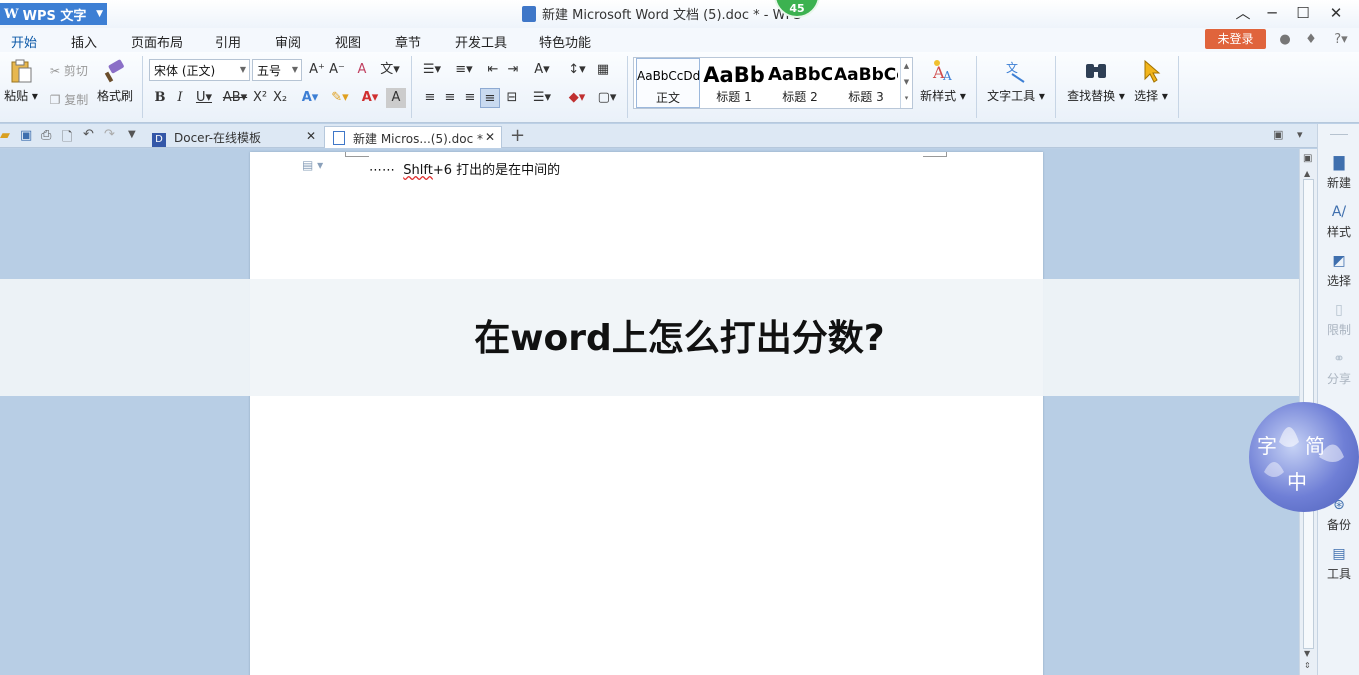 This screenshot has width=1359, height=675. What do you see at coordinates (481, 41) in the screenshot?
I see `tab-developer: 开发工具` at bounding box center [481, 41].